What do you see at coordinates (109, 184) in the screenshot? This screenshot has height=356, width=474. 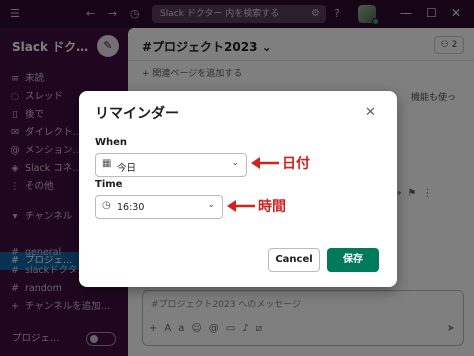 I see `time-label: Time` at bounding box center [109, 184].